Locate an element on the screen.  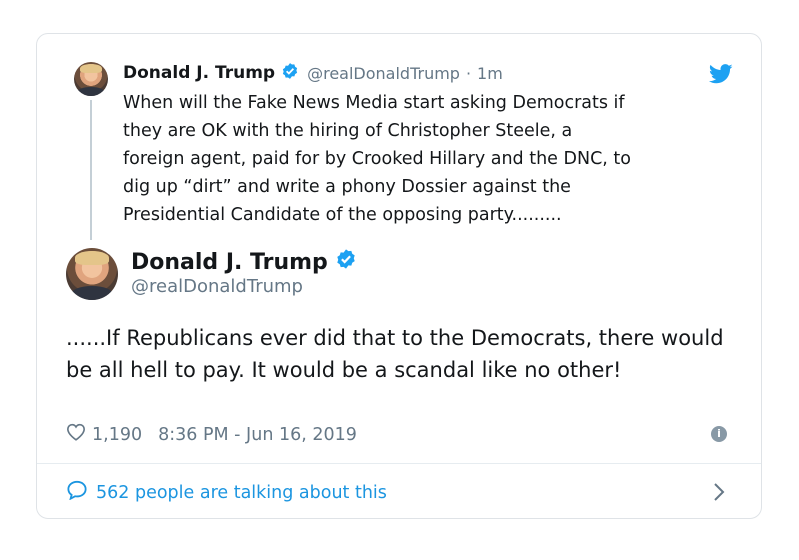
conversation-link: 562 people are talking about this is located at coordinates (226, 492).